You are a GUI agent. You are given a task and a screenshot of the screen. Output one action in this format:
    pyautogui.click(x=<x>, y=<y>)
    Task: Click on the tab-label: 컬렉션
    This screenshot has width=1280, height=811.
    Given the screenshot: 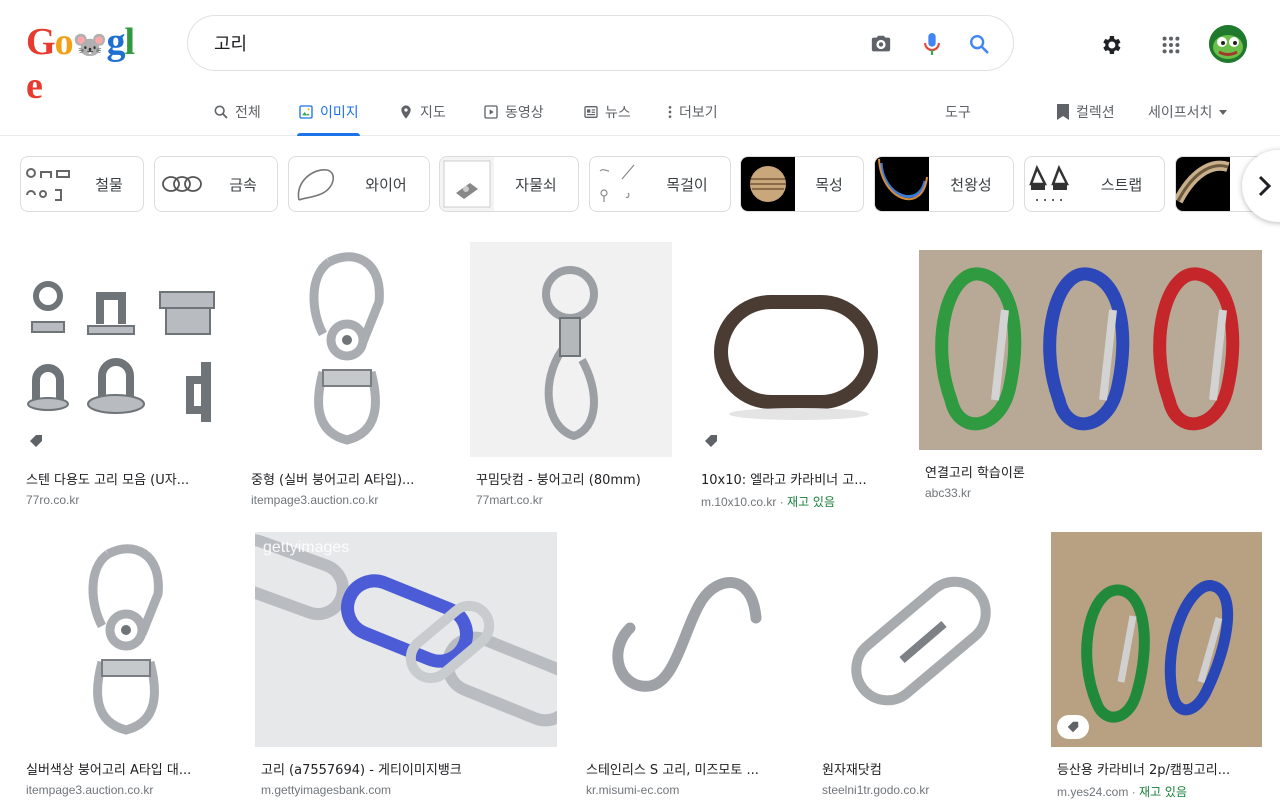 What is the action you would take?
    pyautogui.click(x=1095, y=113)
    